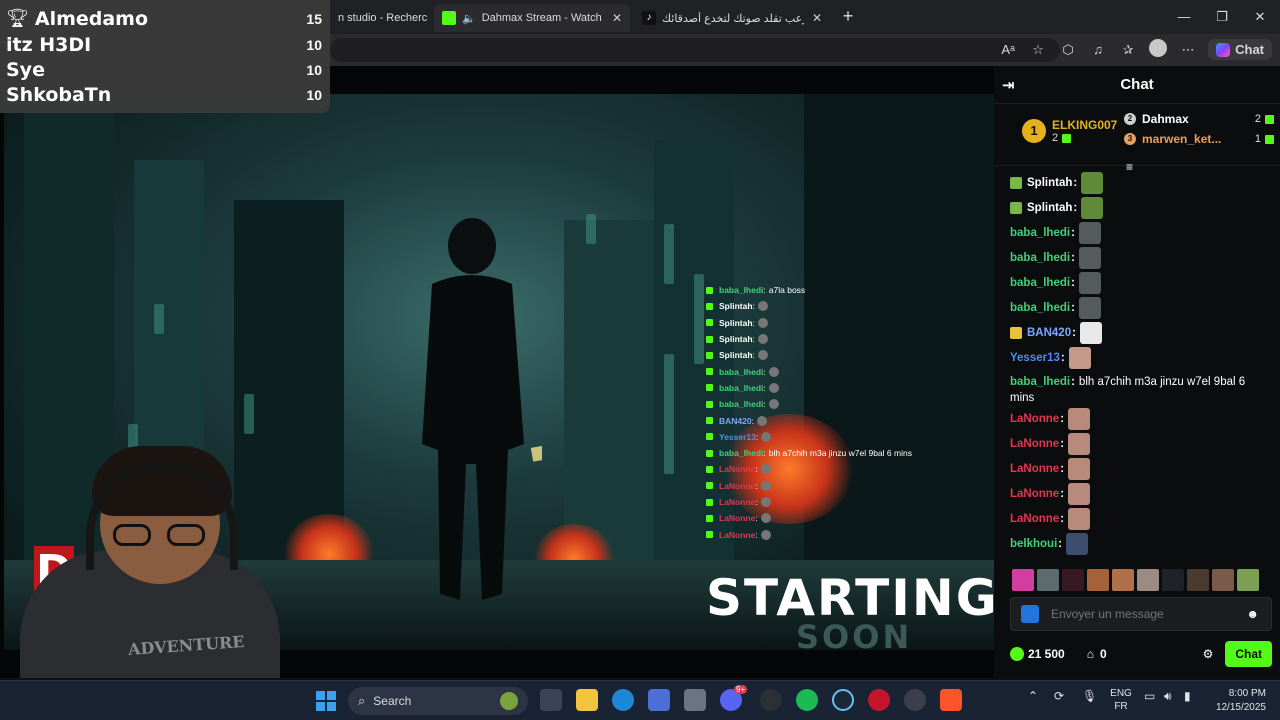 This screenshot has width=1280, height=720. What do you see at coordinates (1184, 17) in the screenshot?
I see `minimize-button: —` at bounding box center [1184, 17].